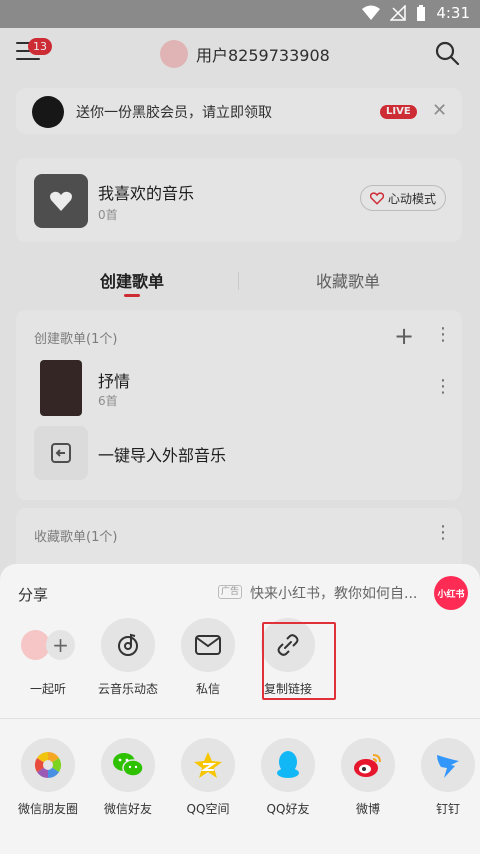  What do you see at coordinates (207, 689) in the screenshot?
I see `share-label: 私信` at bounding box center [207, 689].